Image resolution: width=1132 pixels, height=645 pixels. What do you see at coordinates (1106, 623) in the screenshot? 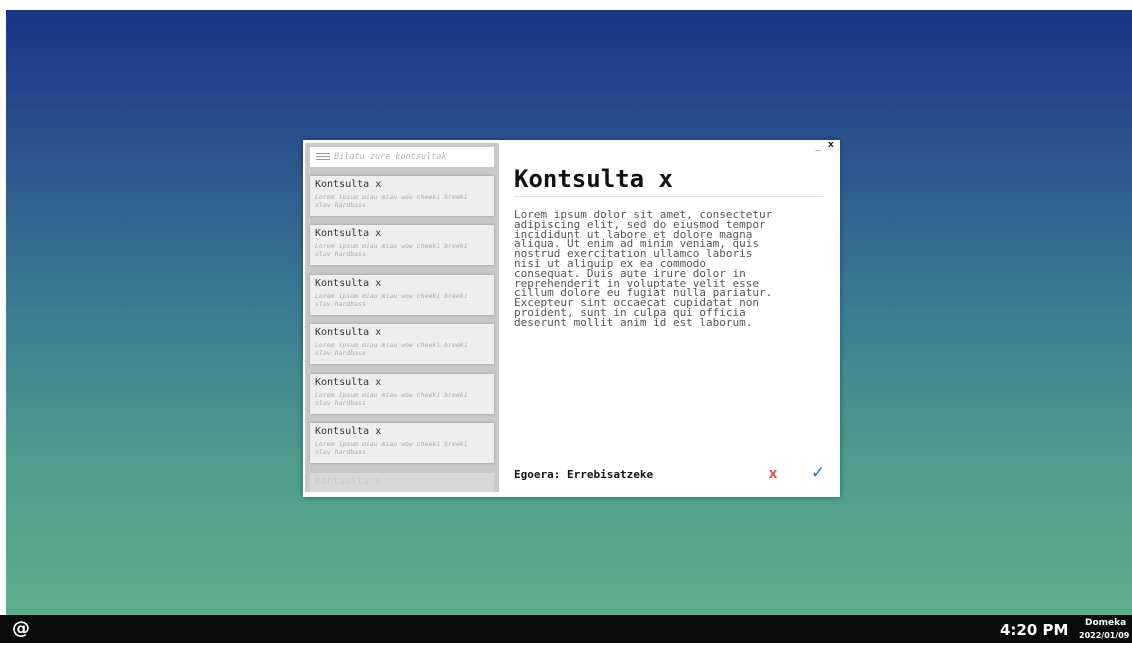
I see `clock-day: Domeka` at bounding box center [1106, 623].